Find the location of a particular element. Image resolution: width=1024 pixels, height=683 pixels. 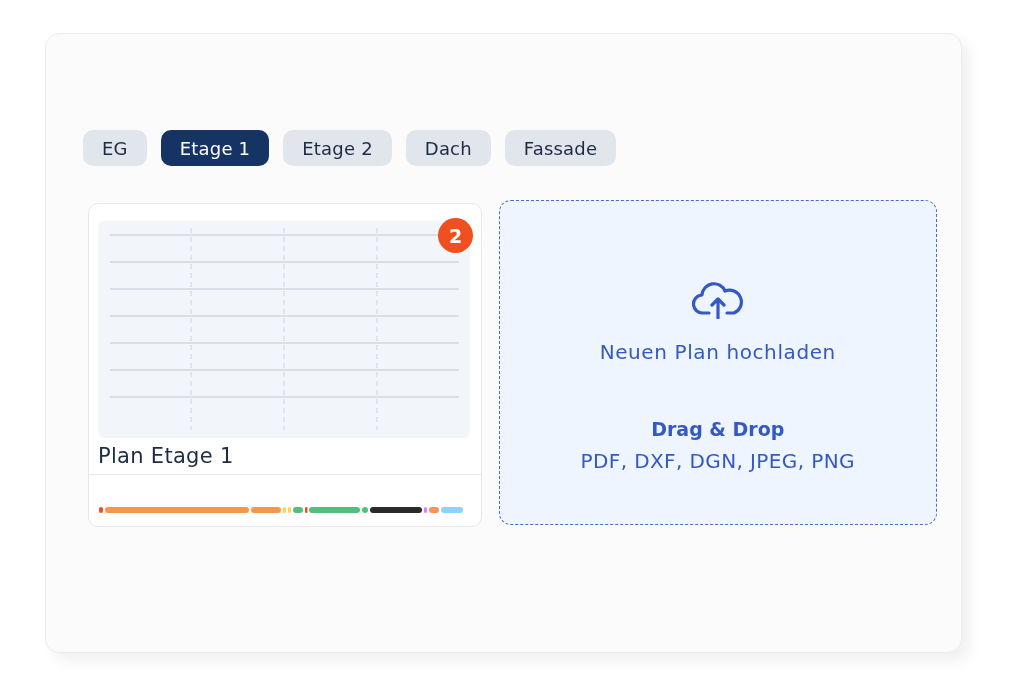

drag-drop-title: Drag & Drop is located at coordinates (718, 429).